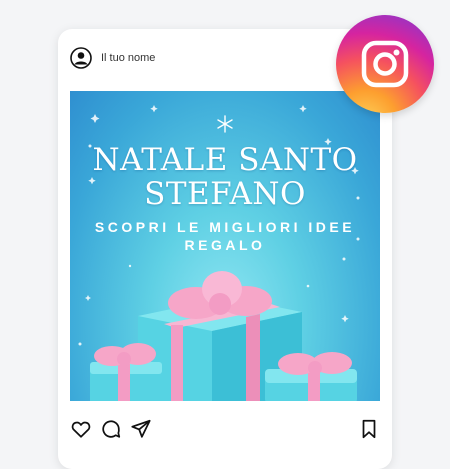 The height and width of the screenshot is (469, 450). I want to click on post-header: Il tuo nome, so click(112, 58).